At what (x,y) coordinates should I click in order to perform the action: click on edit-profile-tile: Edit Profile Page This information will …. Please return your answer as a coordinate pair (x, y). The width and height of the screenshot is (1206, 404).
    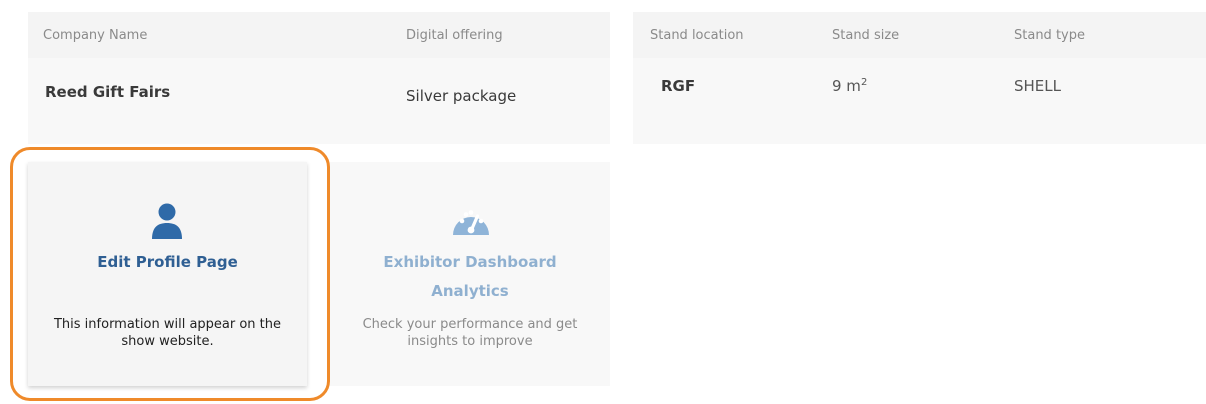
    Looking at the image, I should click on (167, 274).